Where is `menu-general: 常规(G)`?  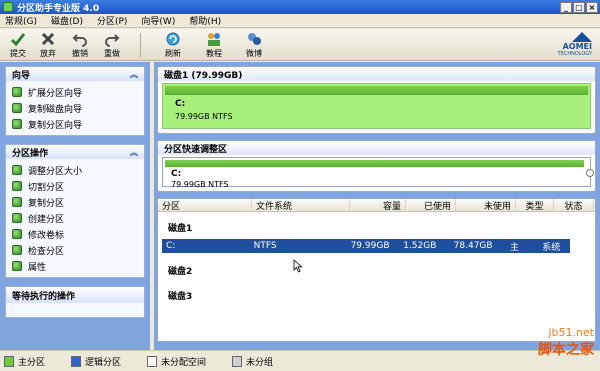 menu-general: 常规(G) is located at coordinates (21, 20).